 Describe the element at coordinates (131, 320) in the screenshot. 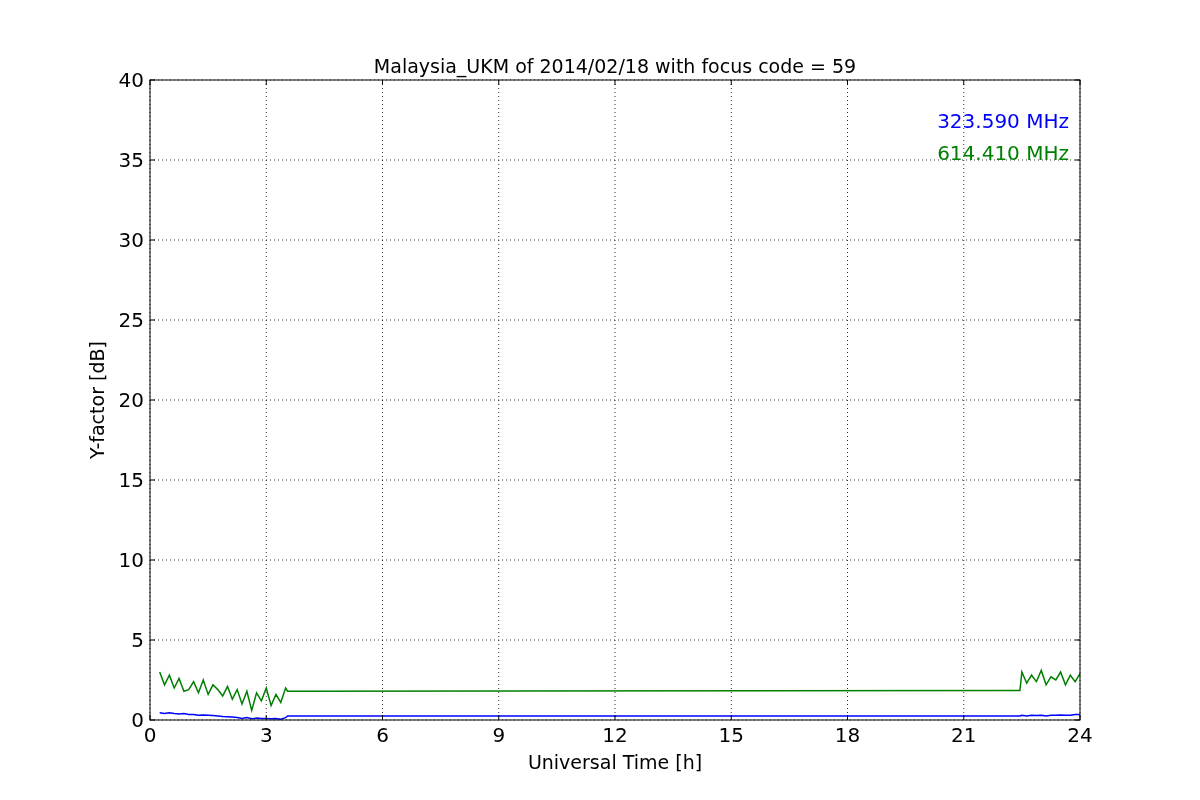

I see `y-tick-label: 25` at that location.